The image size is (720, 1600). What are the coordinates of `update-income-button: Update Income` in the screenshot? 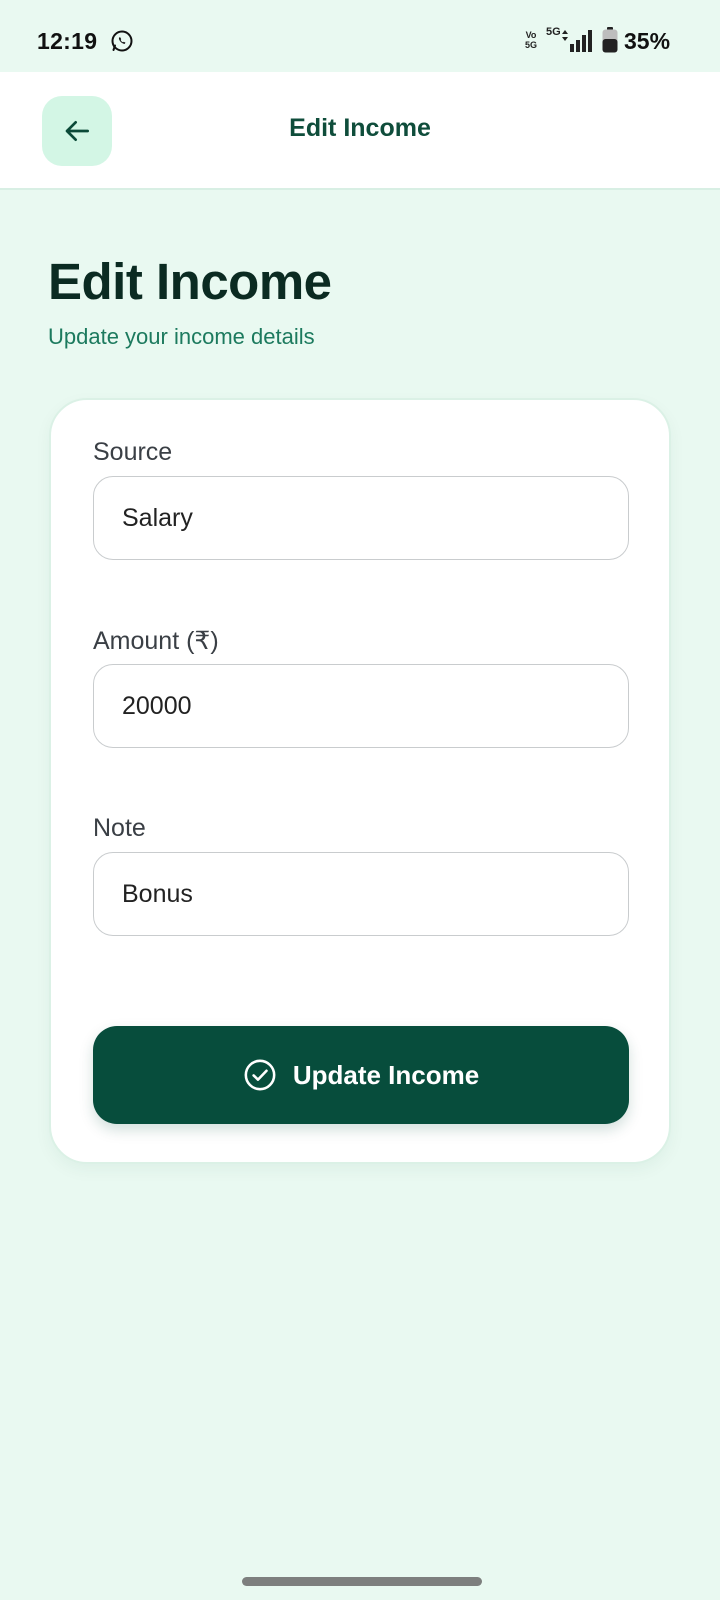 It's located at (361, 1075).